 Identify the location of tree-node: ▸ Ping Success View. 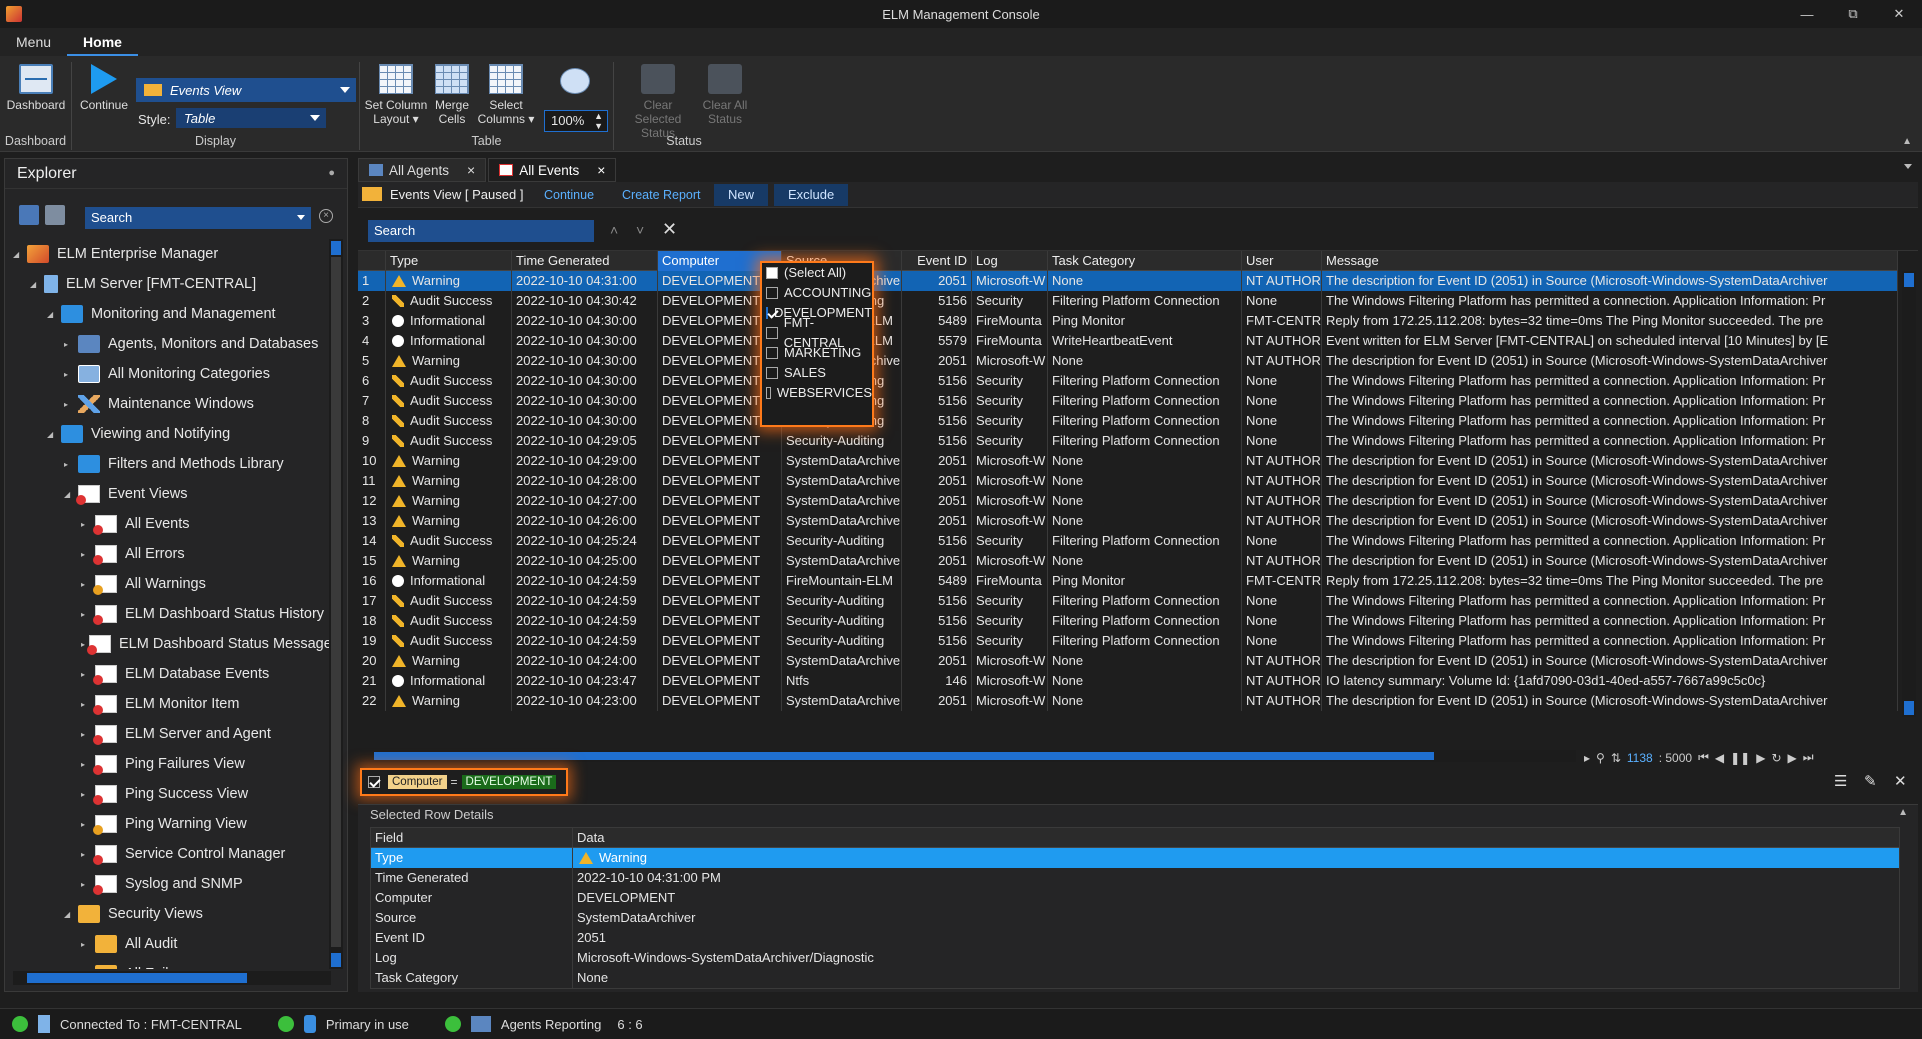
(171, 794).